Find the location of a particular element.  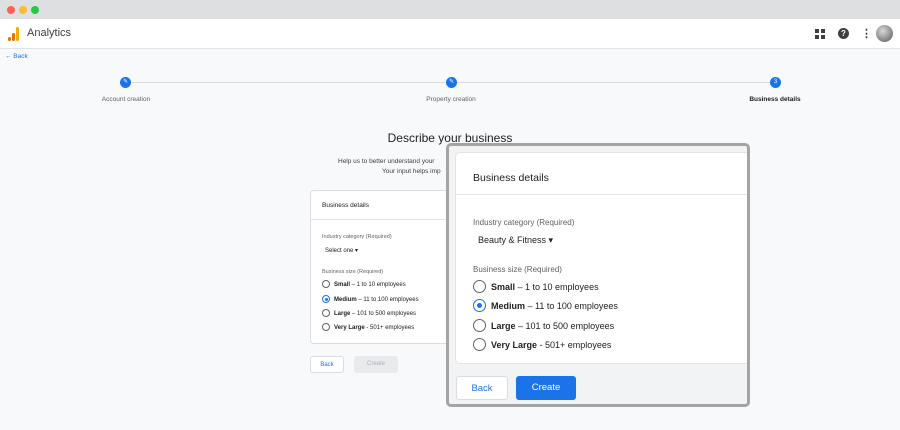

create-button: Create is located at coordinates (546, 388).